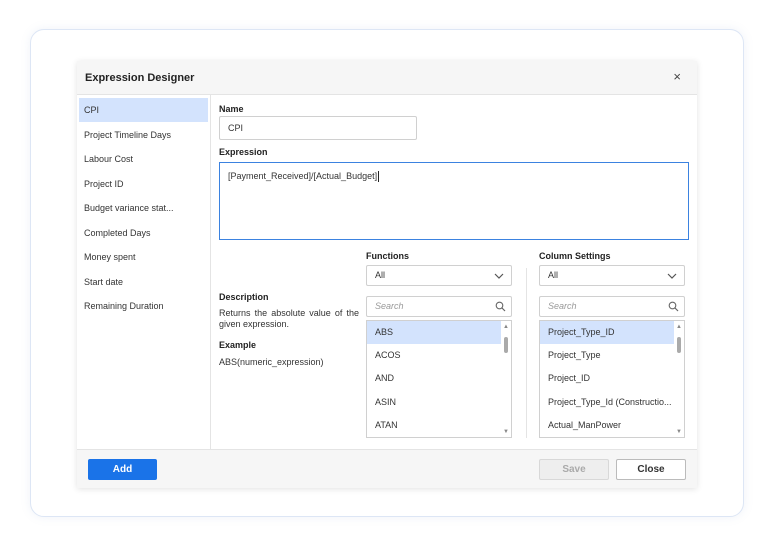 The height and width of the screenshot is (546, 773). I want to click on functions-category-select: All, so click(439, 275).